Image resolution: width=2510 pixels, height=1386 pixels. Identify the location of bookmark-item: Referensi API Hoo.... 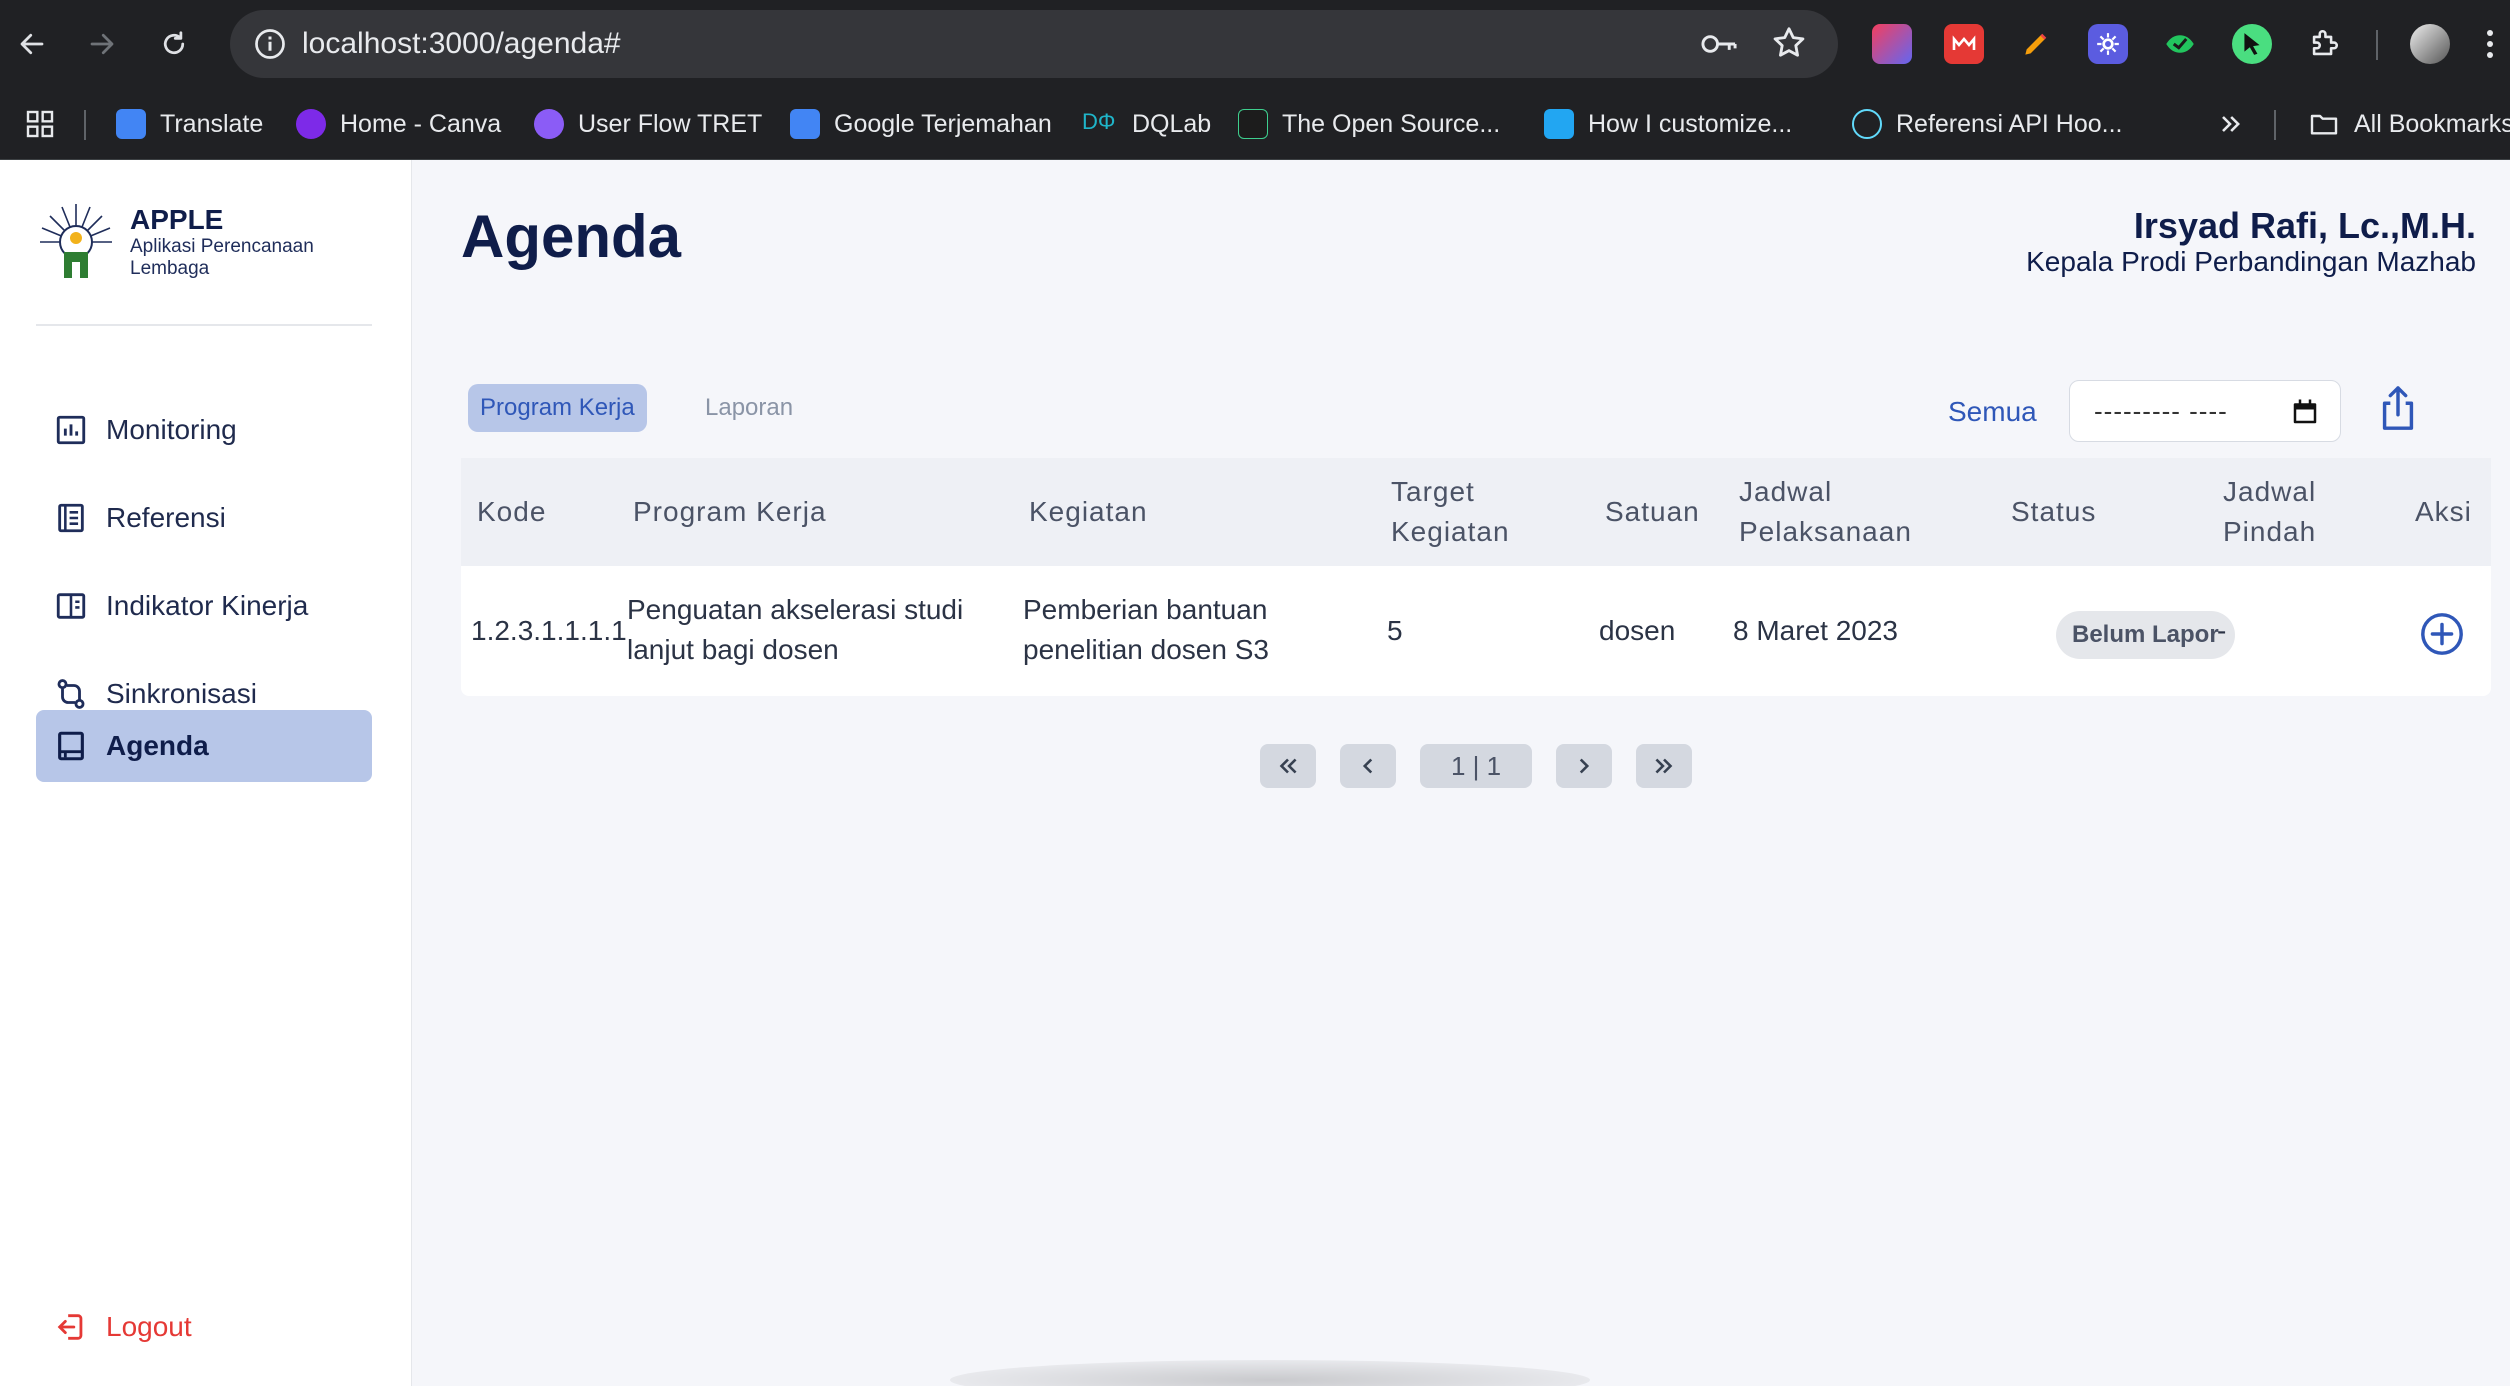
(1987, 124).